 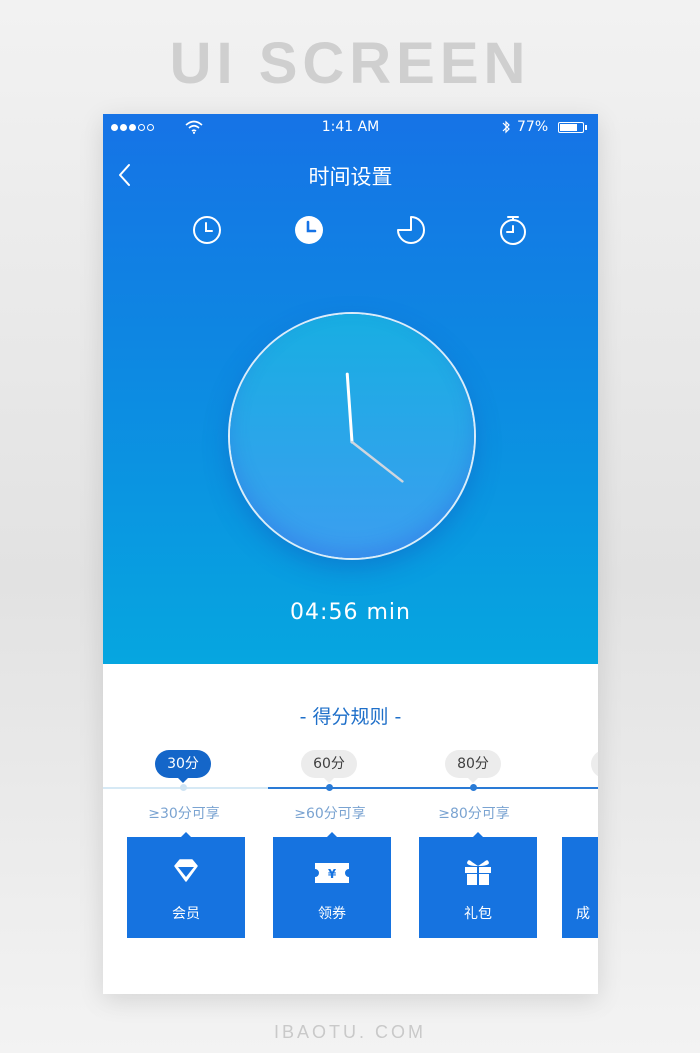 What do you see at coordinates (309, 230) in the screenshot?
I see `clock-filled-icon` at bounding box center [309, 230].